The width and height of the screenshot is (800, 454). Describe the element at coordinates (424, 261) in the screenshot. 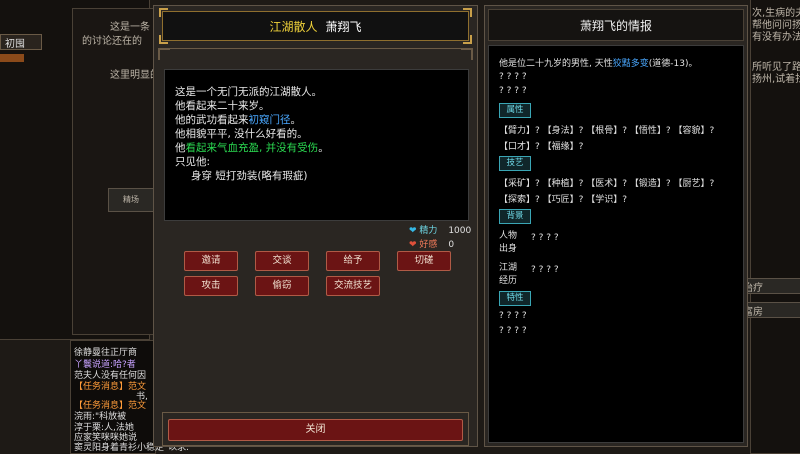

I see `spar-button: 切磋` at that location.